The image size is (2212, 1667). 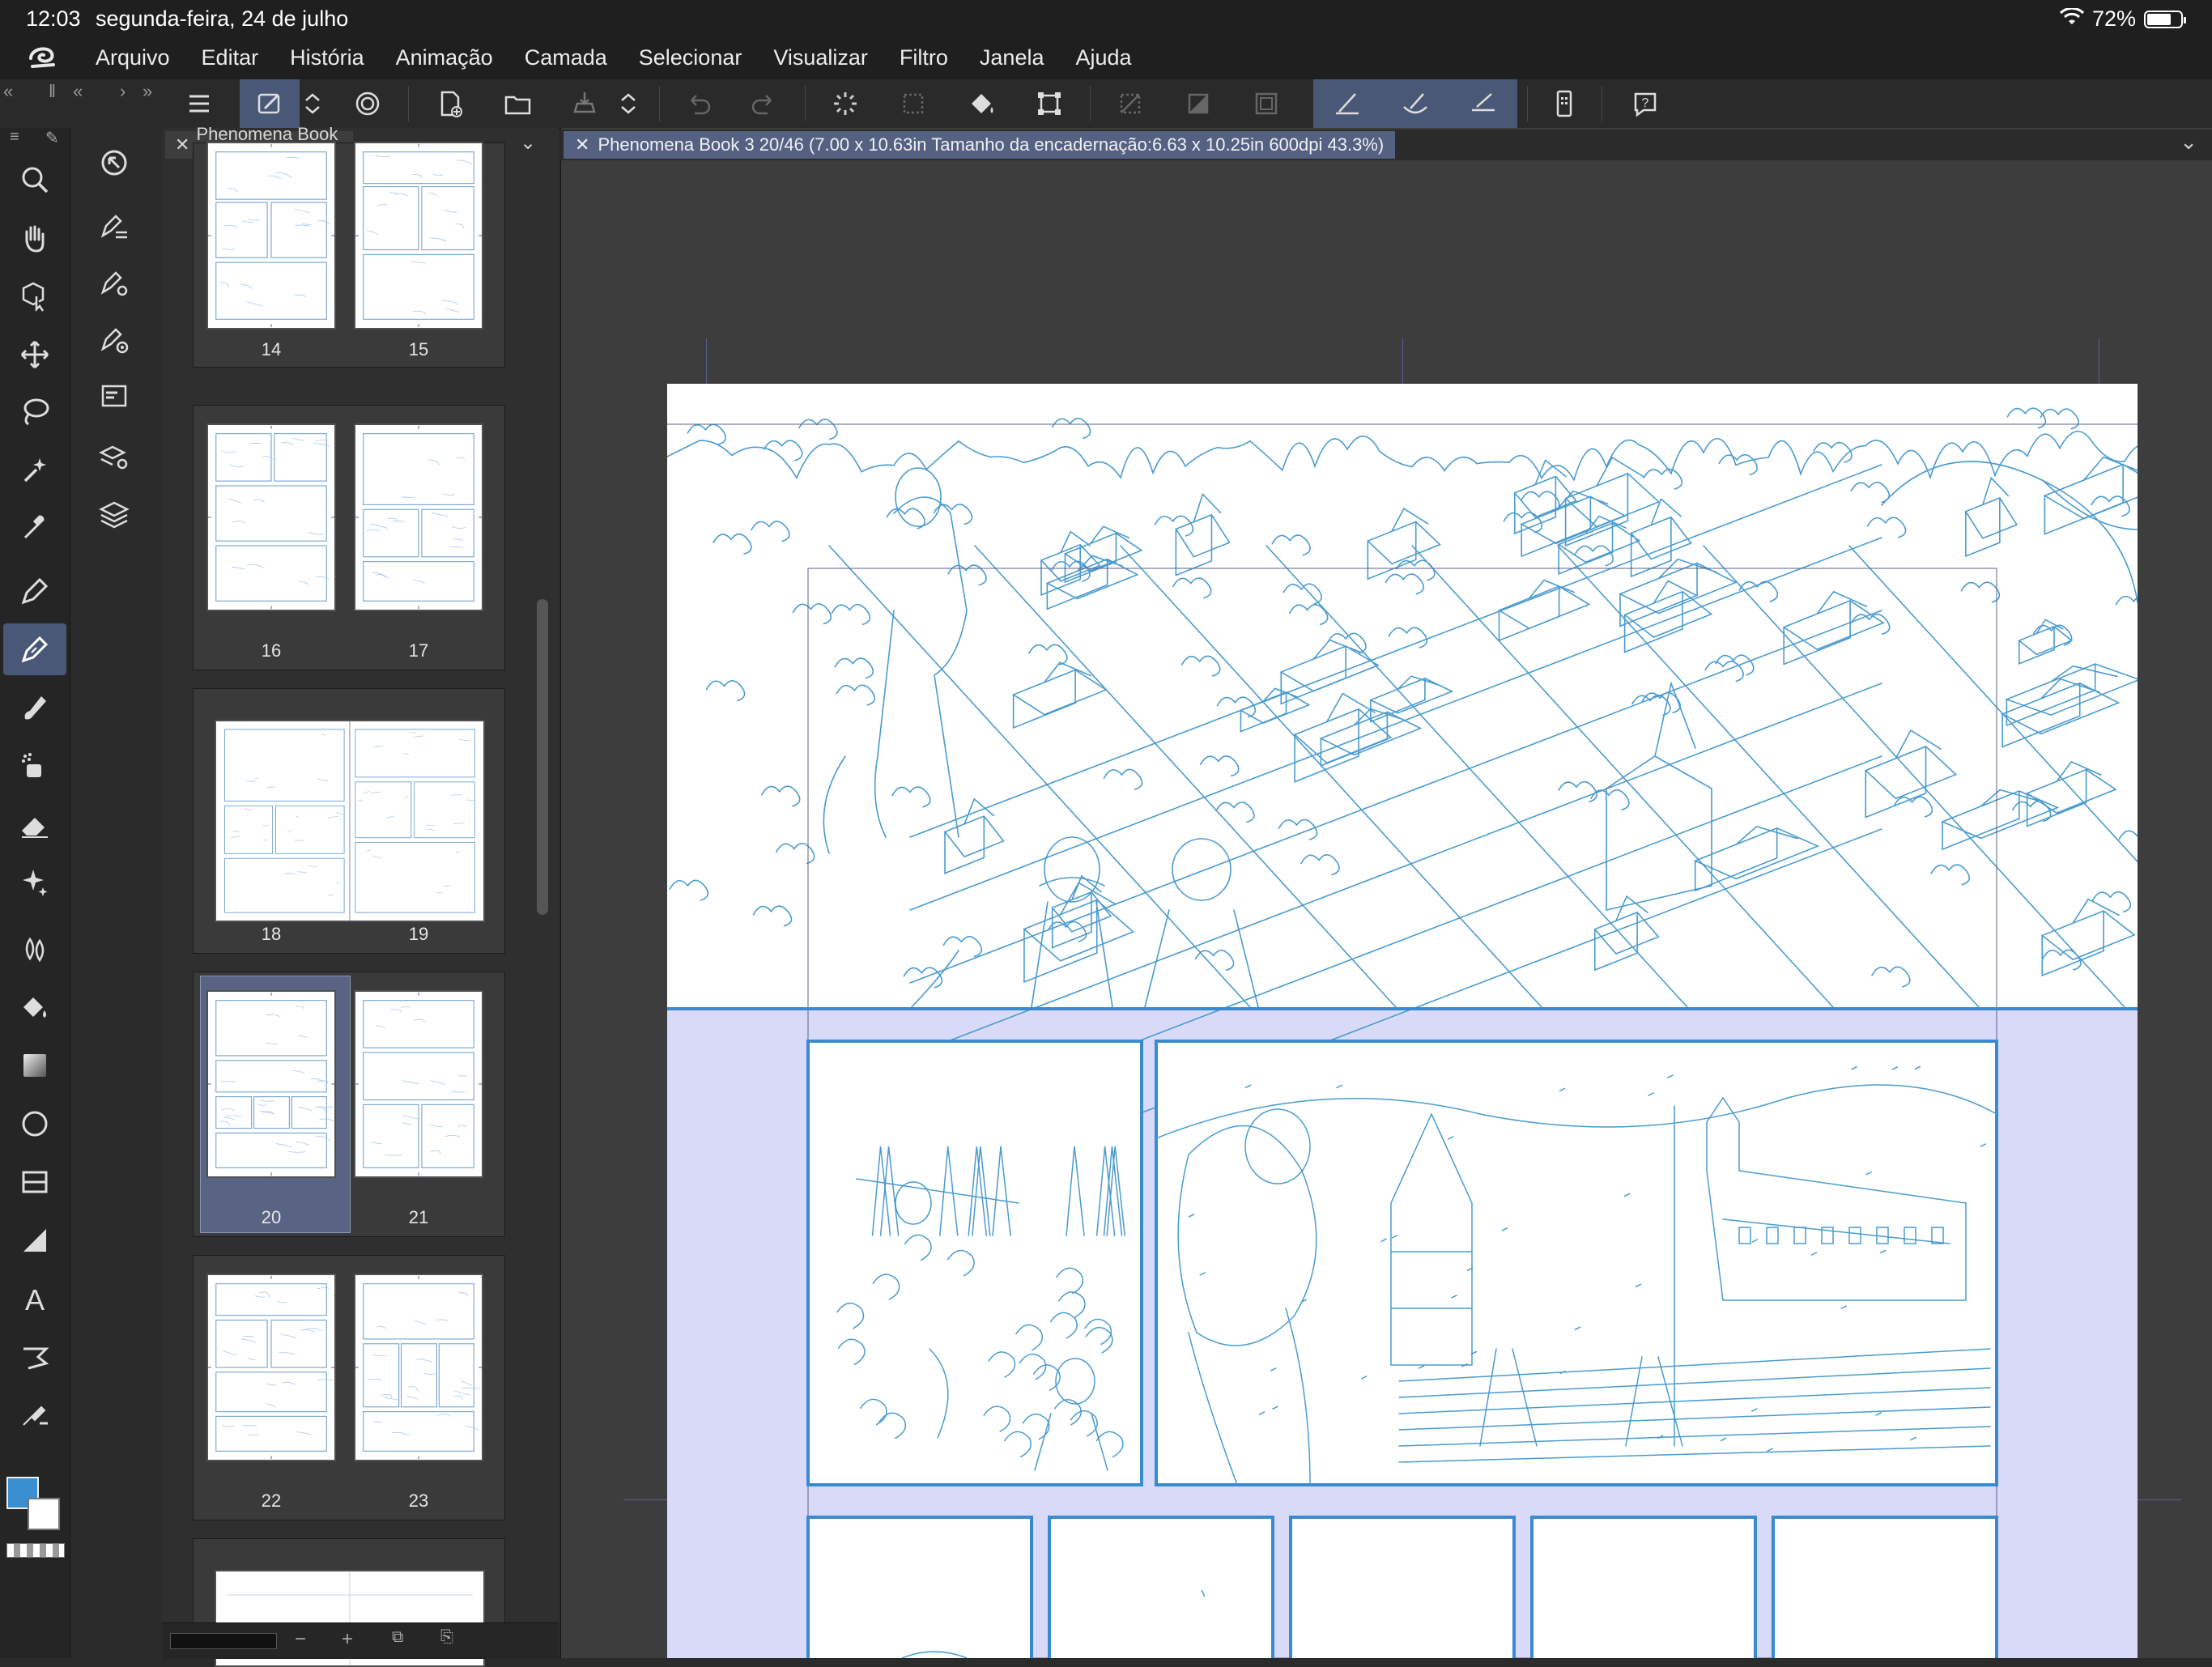 I want to click on snap-curve-icon, so click(x=1415, y=103).